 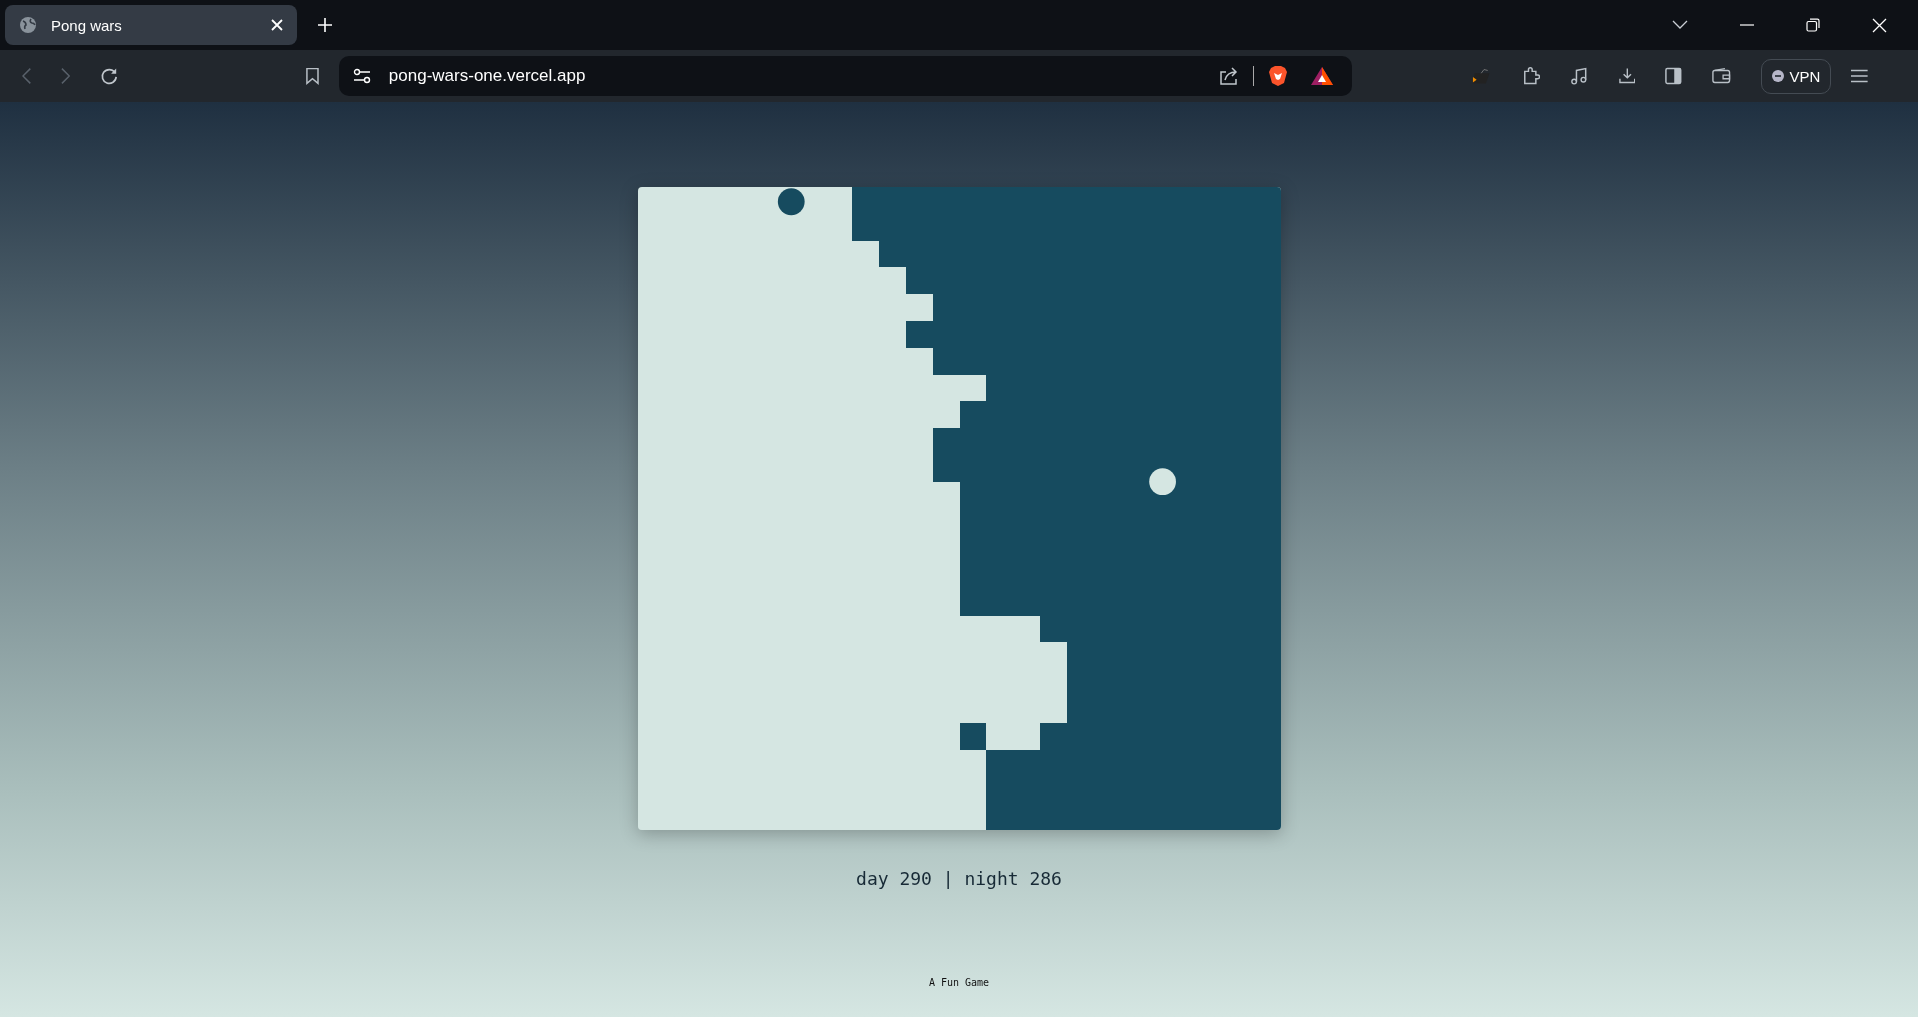 What do you see at coordinates (312, 76) in the screenshot?
I see `bookmark-icon` at bounding box center [312, 76].